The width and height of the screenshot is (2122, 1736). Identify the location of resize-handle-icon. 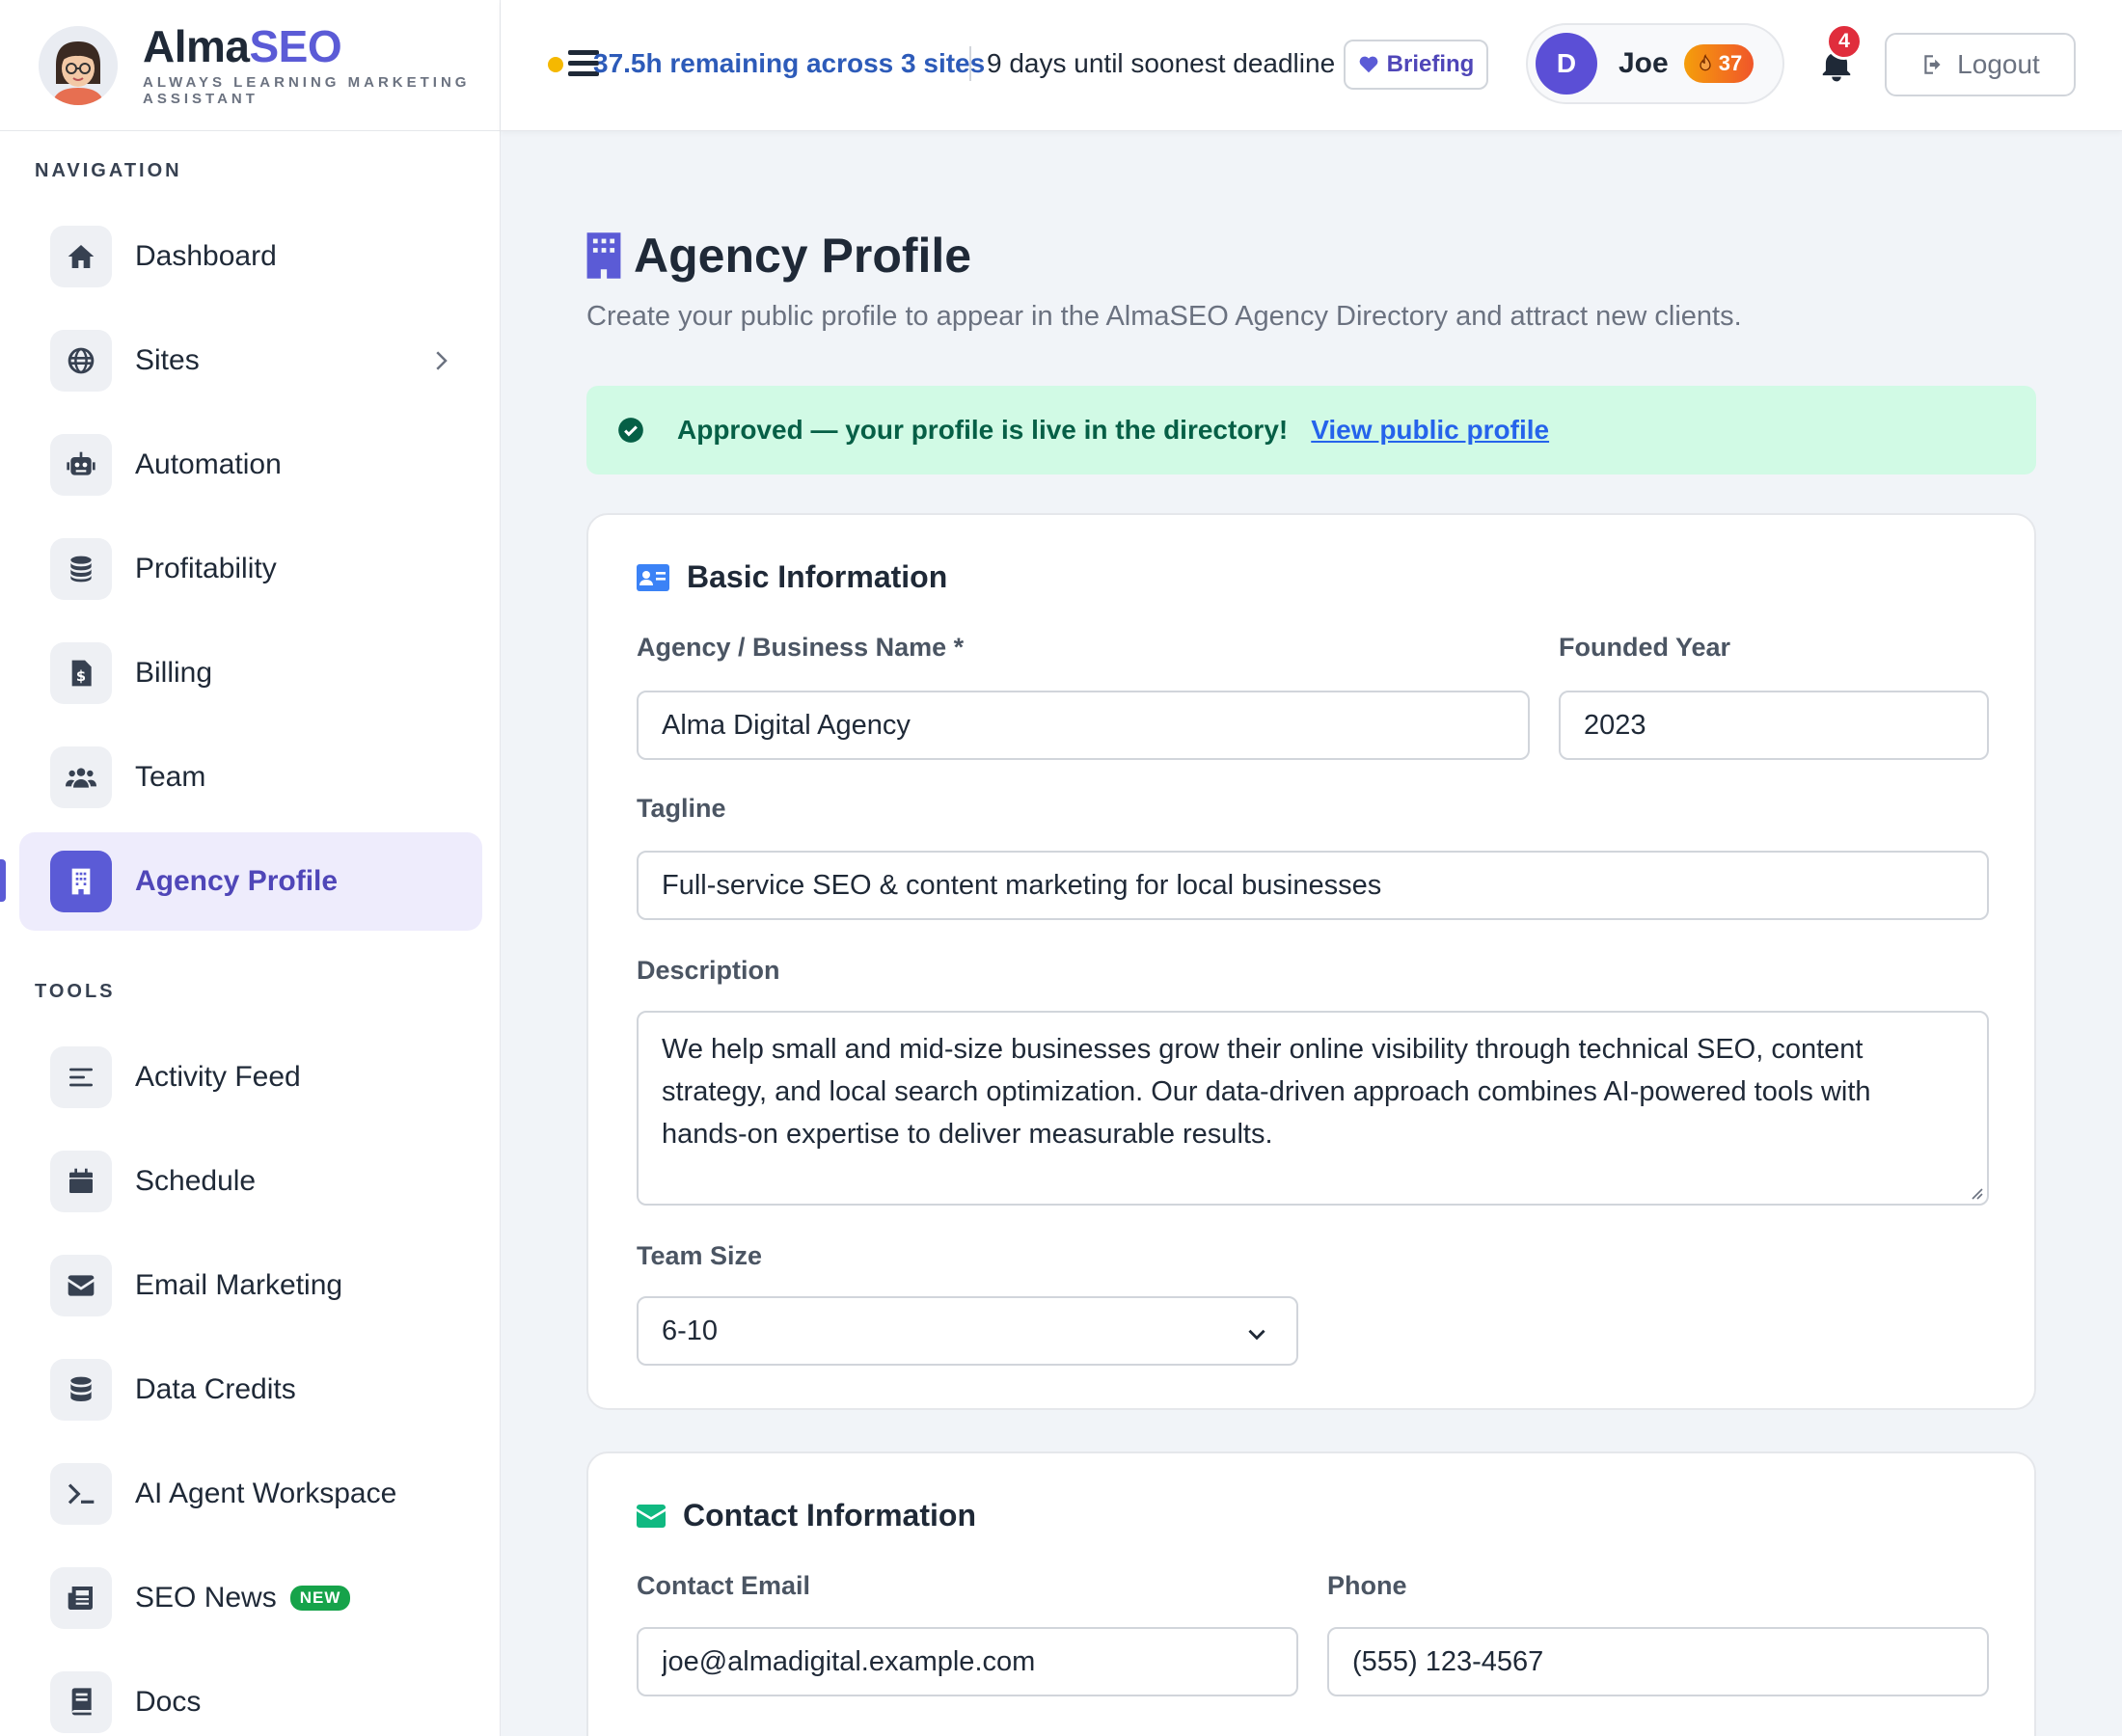
(1975, 1192).